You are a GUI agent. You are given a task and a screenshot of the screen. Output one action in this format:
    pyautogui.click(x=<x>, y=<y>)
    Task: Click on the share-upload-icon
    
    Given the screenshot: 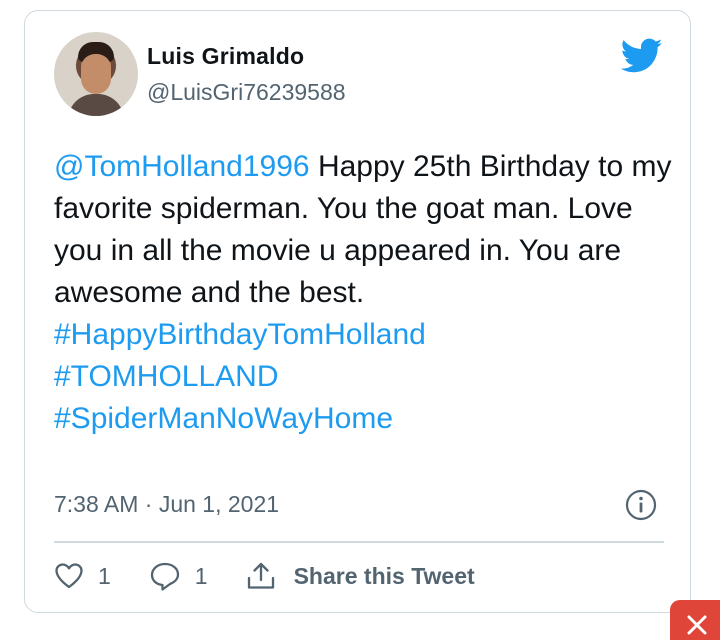 What is the action you would take?
    pyautogui.click(x=260, y=575)
    